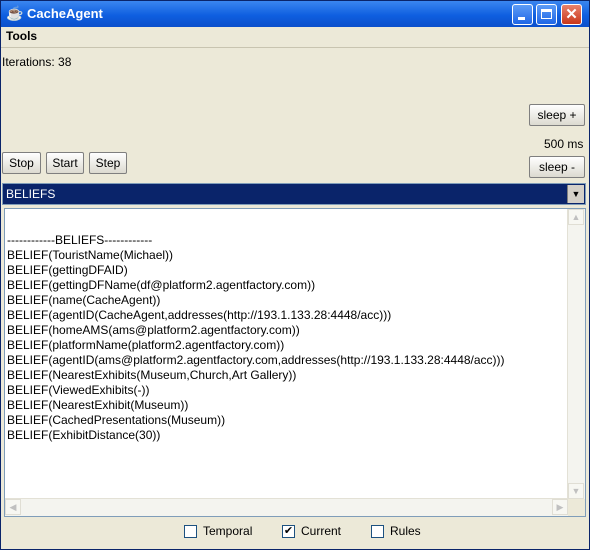 The height and width of the screenshot is (550, 590). I want to click on belief-line: BELIEF(CachedPresentations(Museum)), so click(116, 420).